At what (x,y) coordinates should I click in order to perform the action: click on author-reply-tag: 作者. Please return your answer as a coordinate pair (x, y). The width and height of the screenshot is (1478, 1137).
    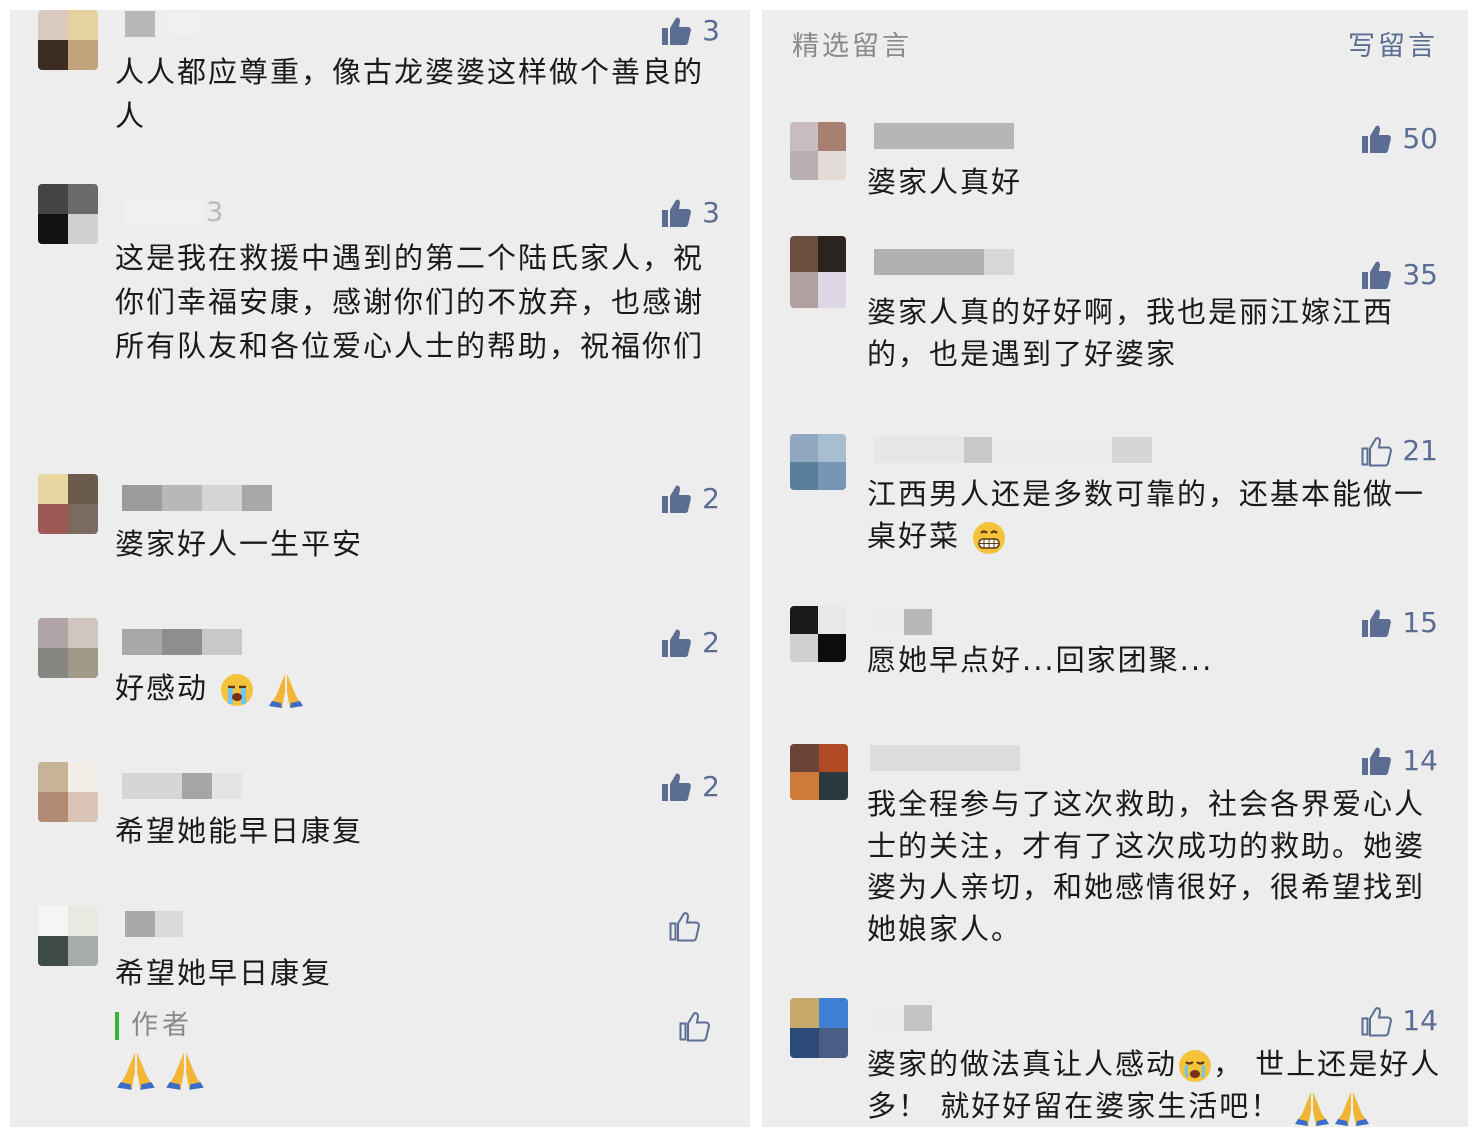
    Looking at the image, I should click on (154, 1026).